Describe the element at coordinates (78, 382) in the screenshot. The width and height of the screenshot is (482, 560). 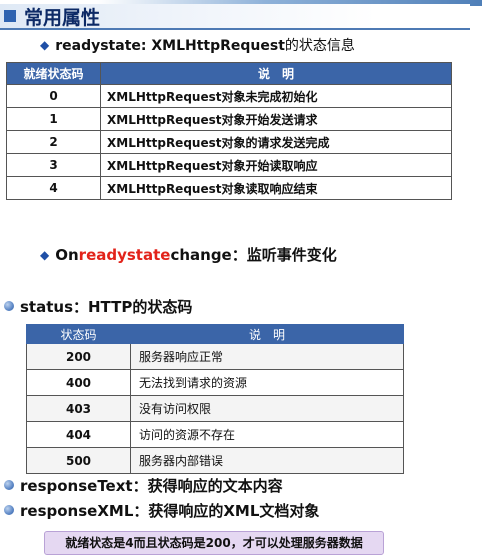
I see `status-code: 400` at that location.